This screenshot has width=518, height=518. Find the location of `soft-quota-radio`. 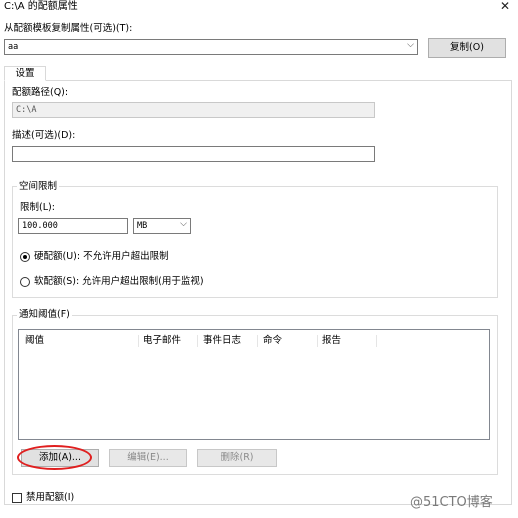

soft-quota-radio is located at coordinates (25, 282).